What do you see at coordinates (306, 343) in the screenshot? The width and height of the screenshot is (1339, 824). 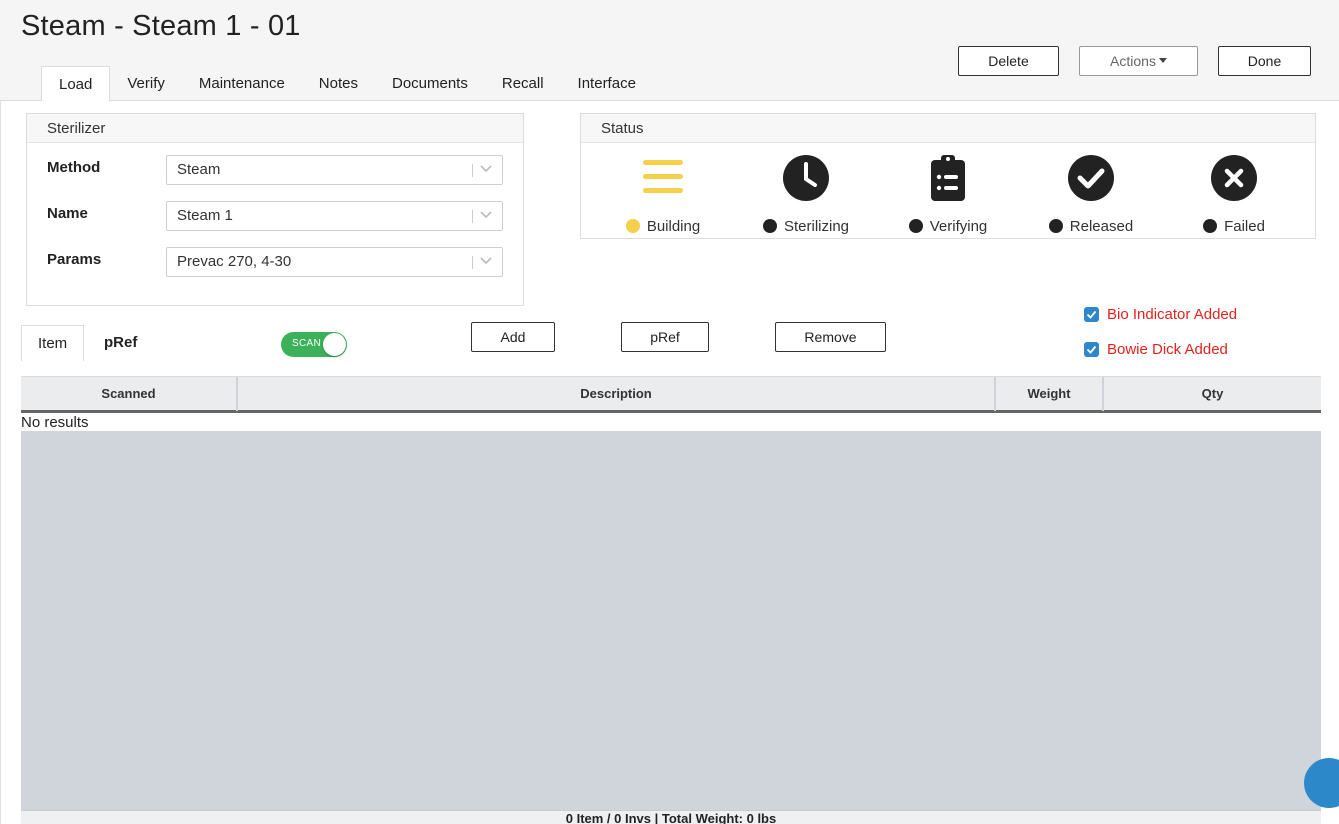 I see `scan-toggle-label: SCAN` at bounding box center [306, 343].